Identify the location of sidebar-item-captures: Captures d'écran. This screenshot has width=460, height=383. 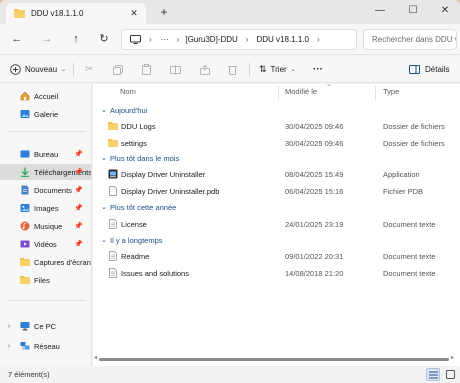
(45, 262).